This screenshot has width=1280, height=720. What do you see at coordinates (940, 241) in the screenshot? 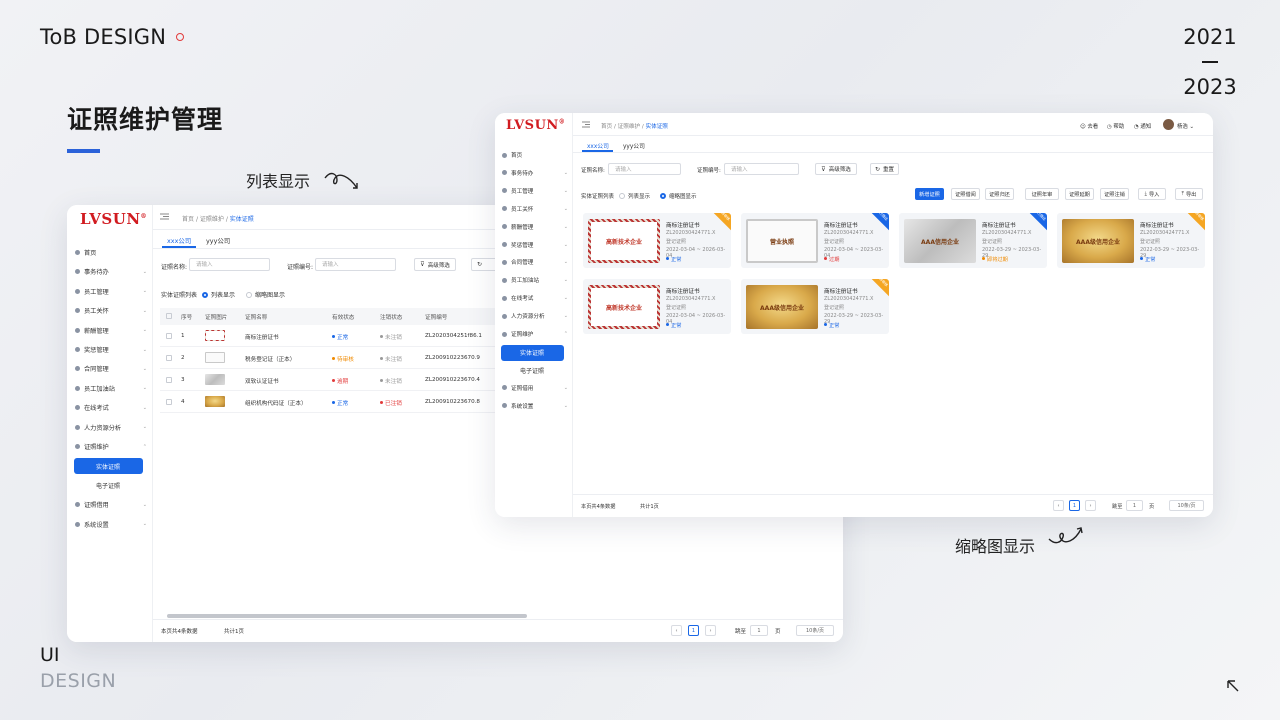
I see `certificate-image: AAA信用企业` at bounding box center [940, 241].